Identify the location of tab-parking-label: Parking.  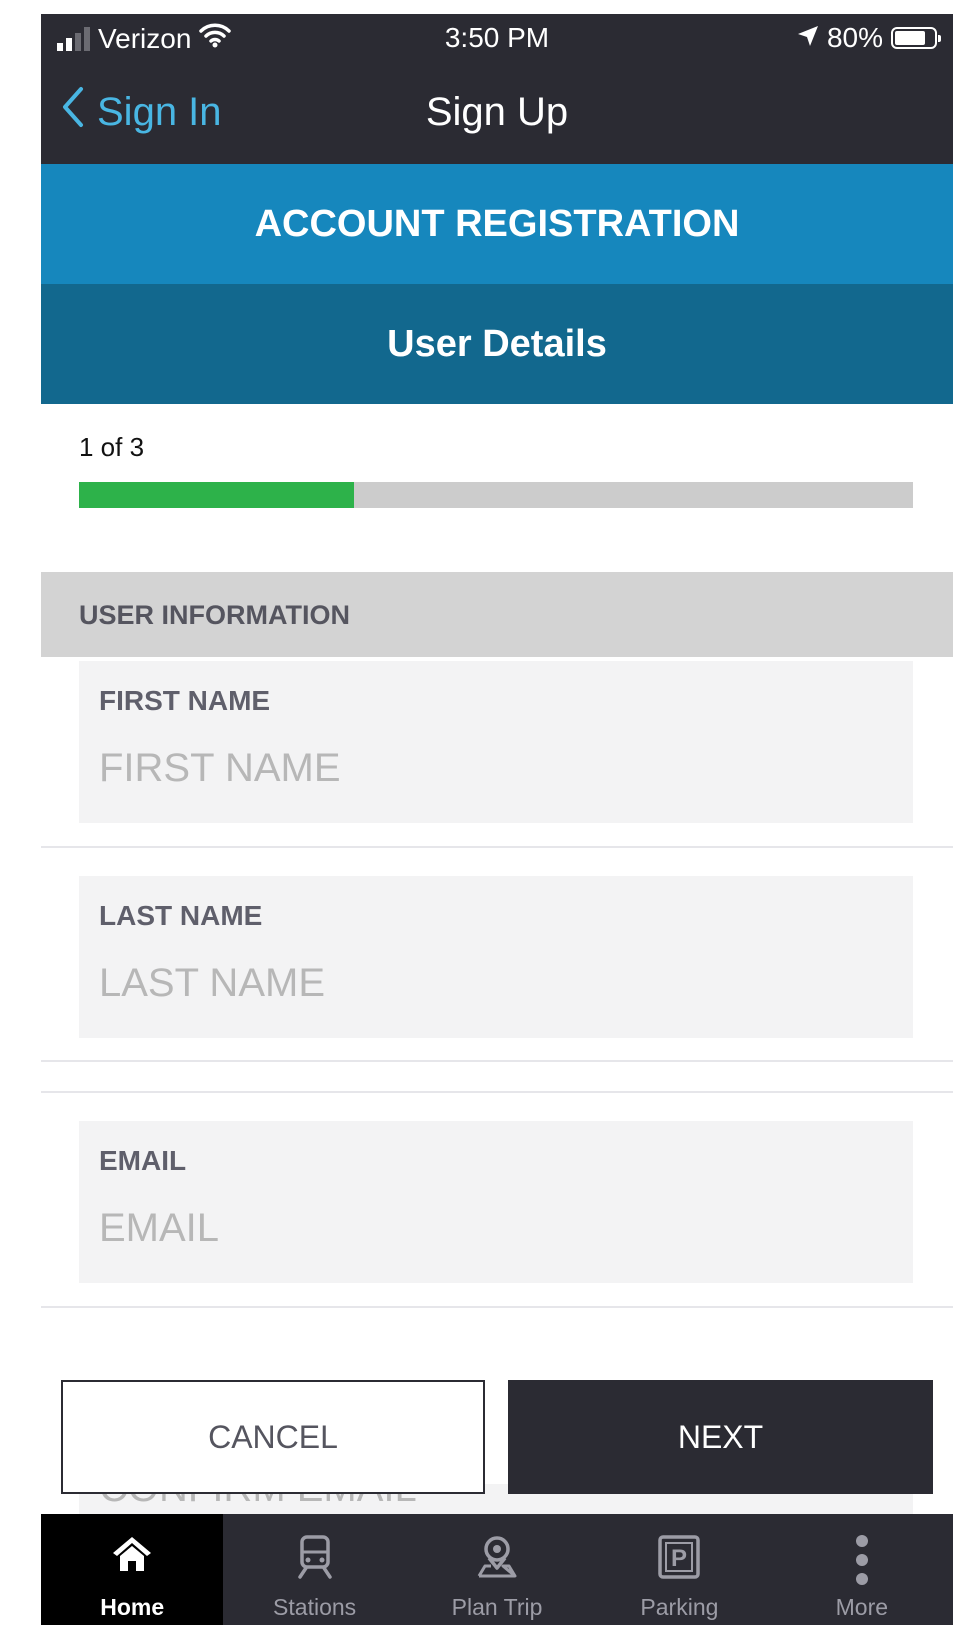
(679, 1607).